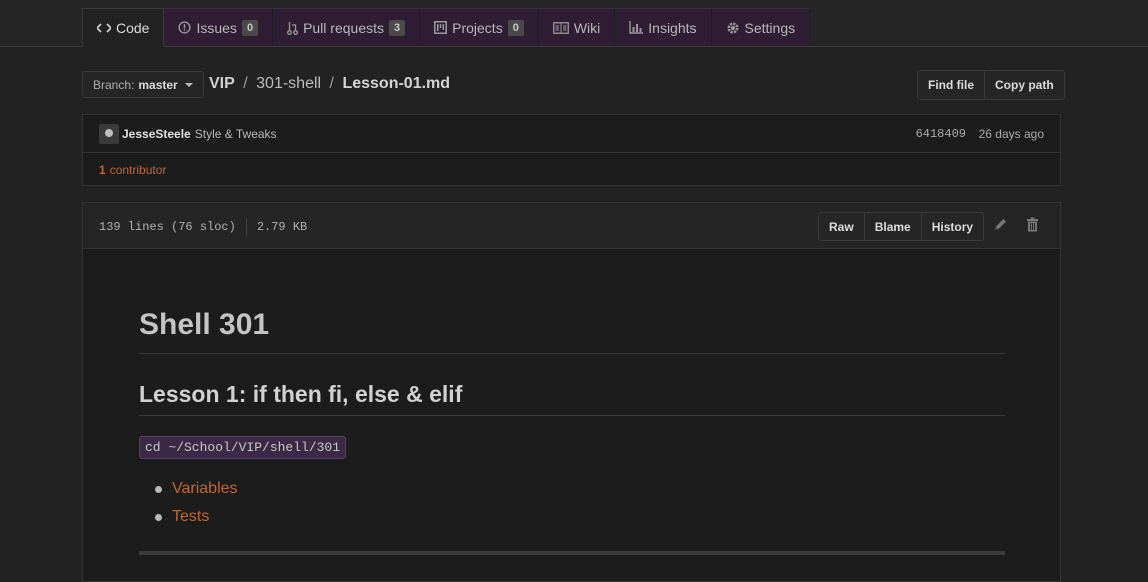 This screenshot has width=1148, height=582. I want to click on breadcrumb-file-name: Lesson-01.md, so click(396, 83).